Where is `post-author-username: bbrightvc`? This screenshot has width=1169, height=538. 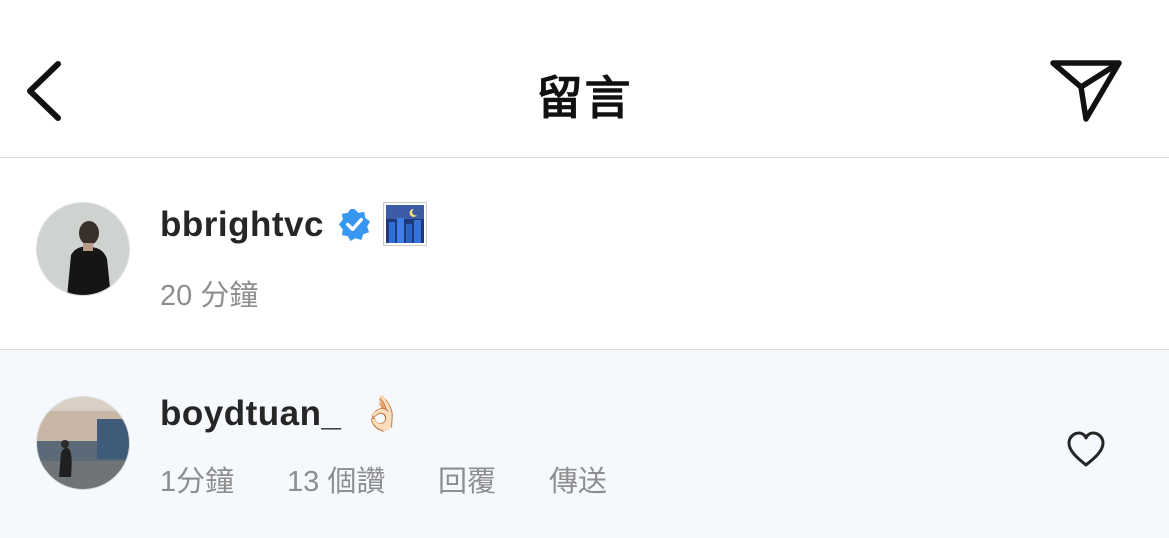 post-author-username: bbrightvc is located at coordinates (242, 225).